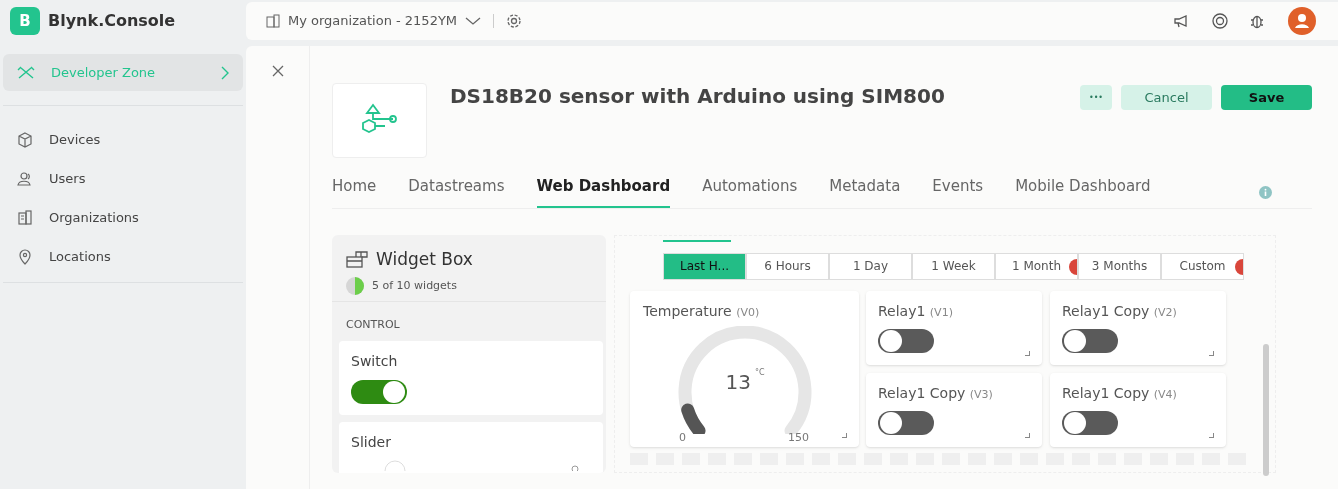 Image resolution: width=1338 pixels, height=489 pixels. Describe the element at coordinates (25, 21) in the screenshot. I see `brand-logo: B` at that location.